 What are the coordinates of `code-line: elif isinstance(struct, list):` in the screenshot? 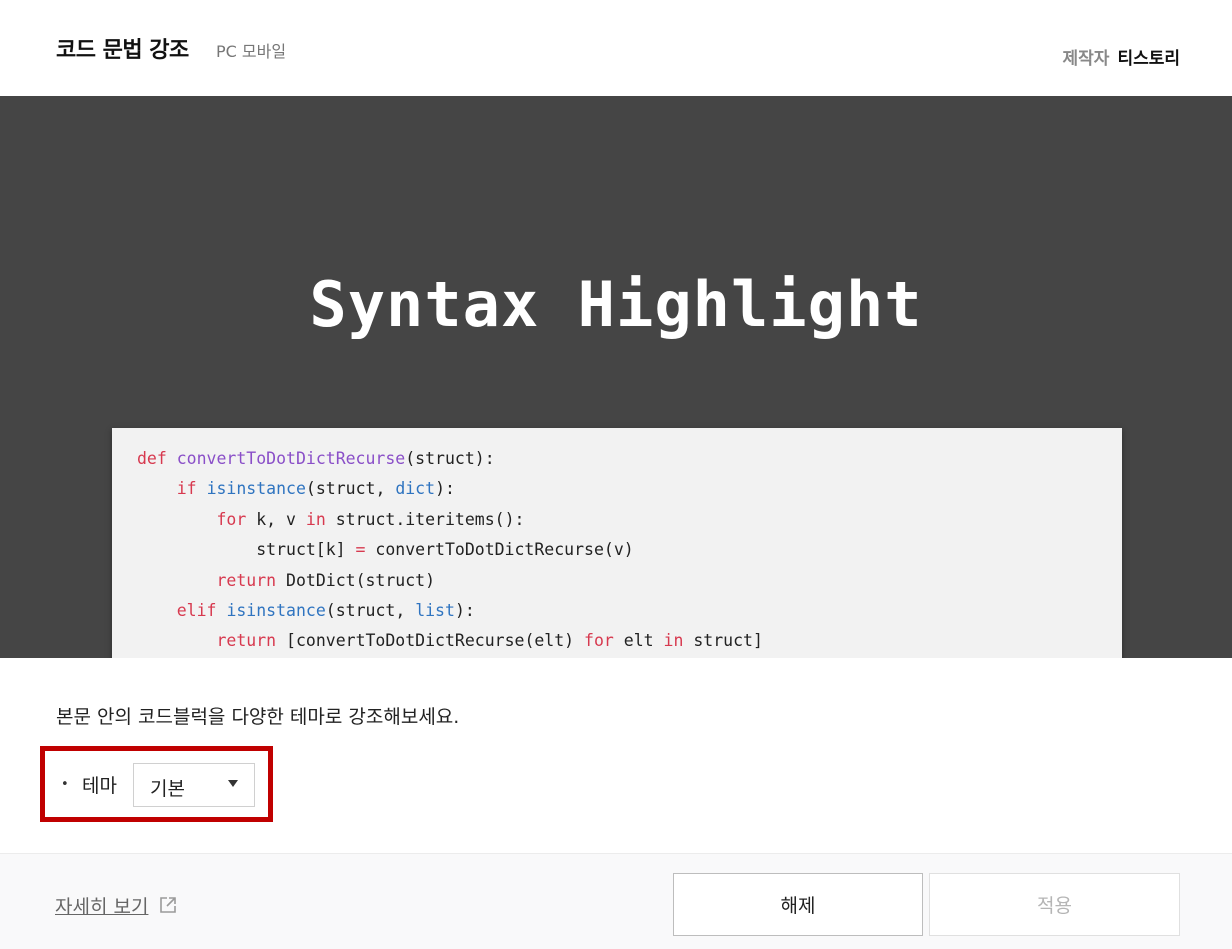 It's located at (325, 610).